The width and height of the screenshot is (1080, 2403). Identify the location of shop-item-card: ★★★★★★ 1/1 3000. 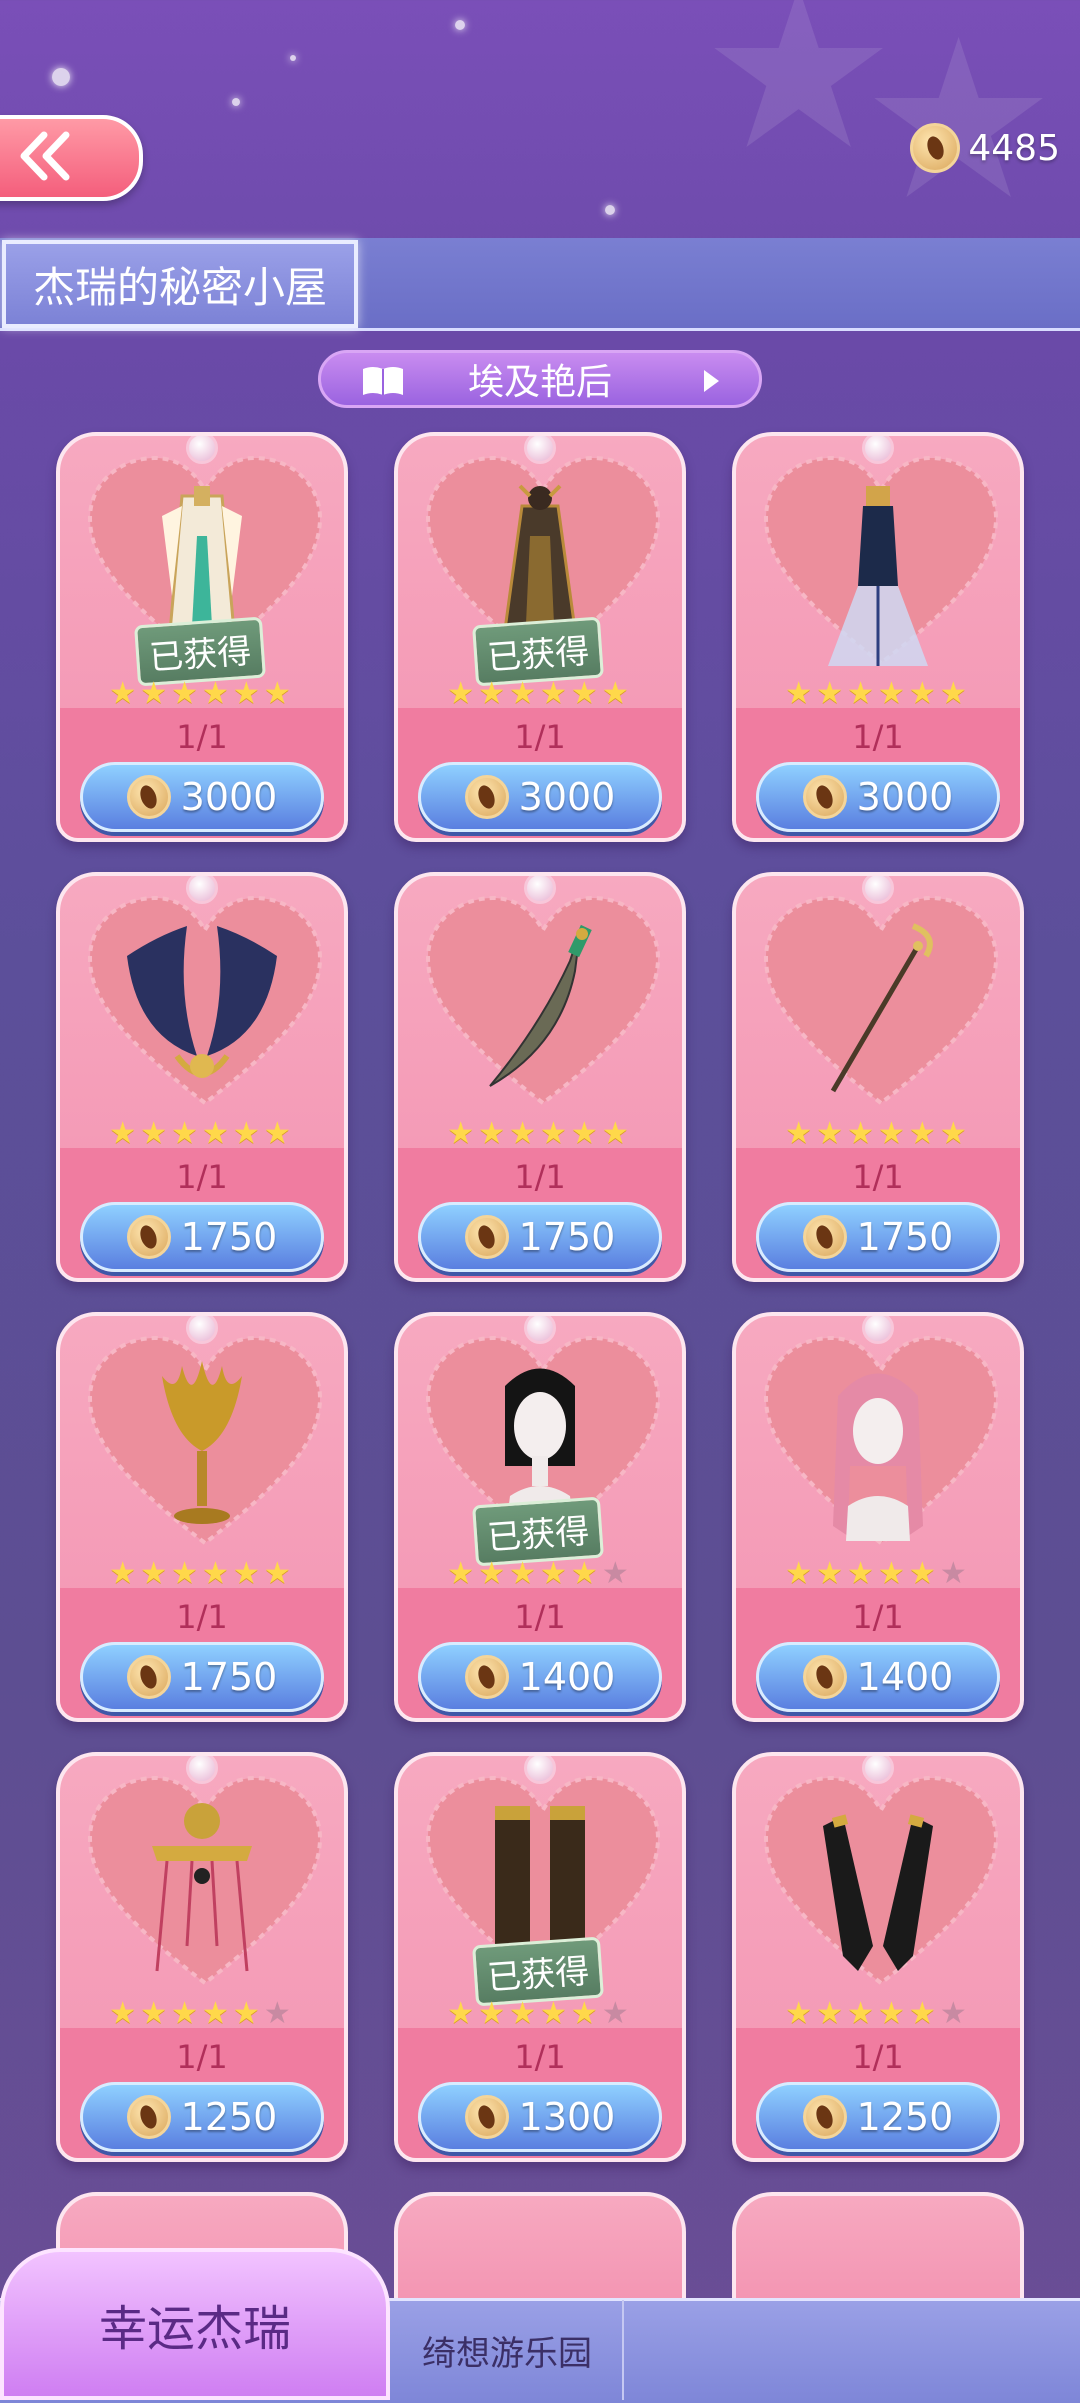
(878, 637).